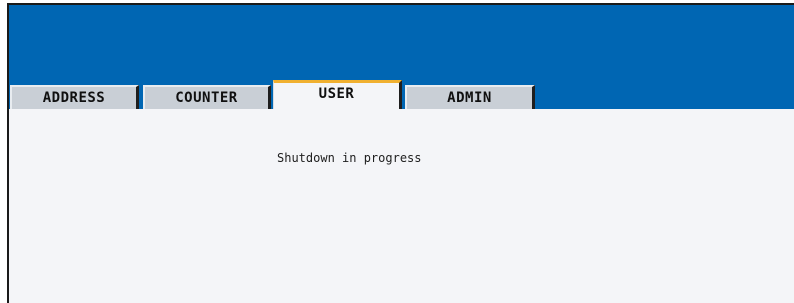 This screenshot has width=794, height=303. I want to click on tab-user: USER, so click(337, 95).